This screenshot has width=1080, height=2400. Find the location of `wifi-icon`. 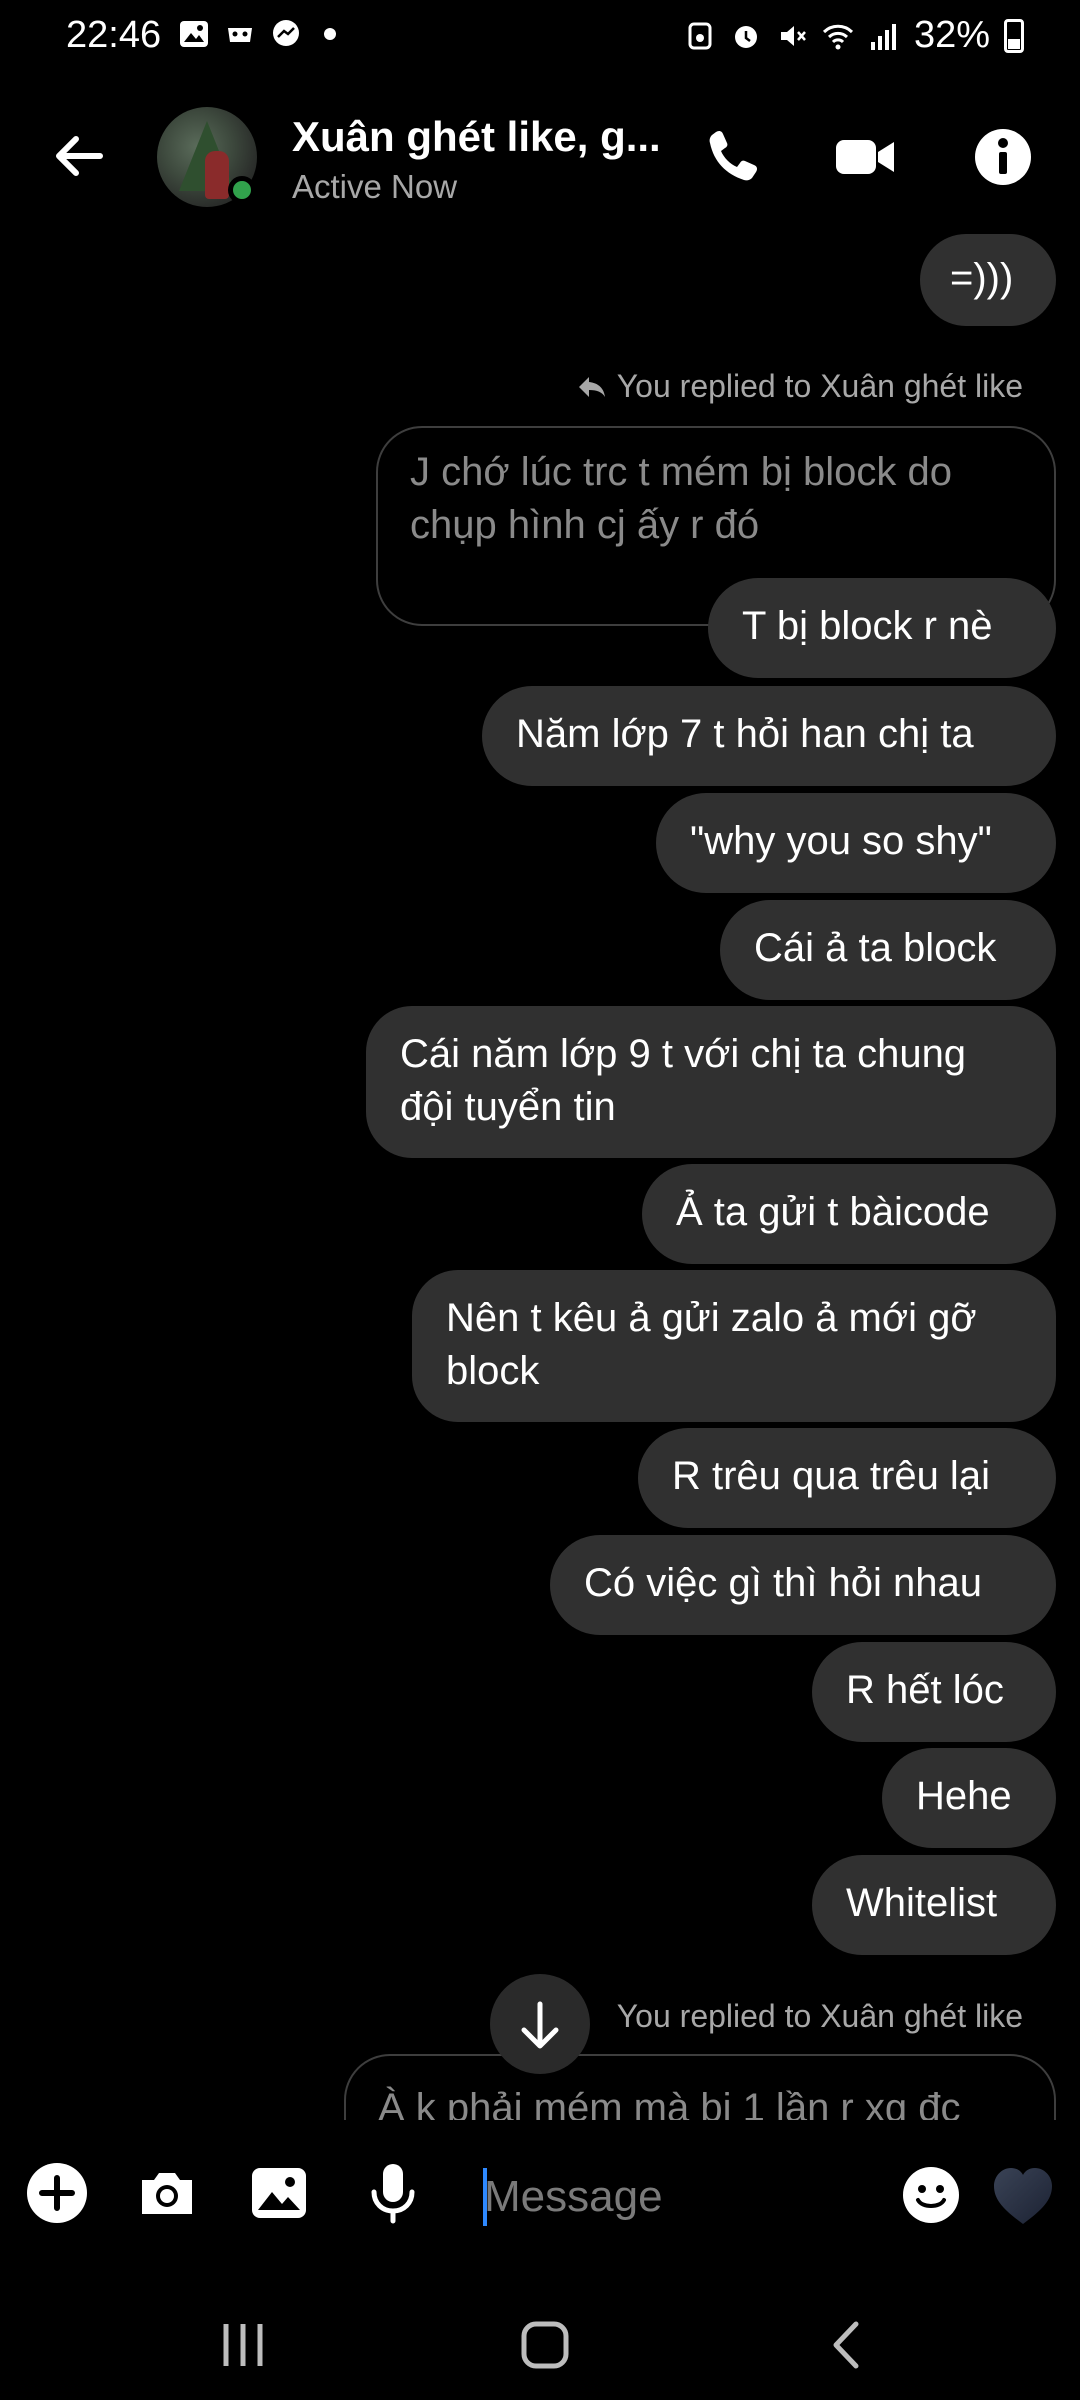

wifi-icon is located at coordinates (837, 36).